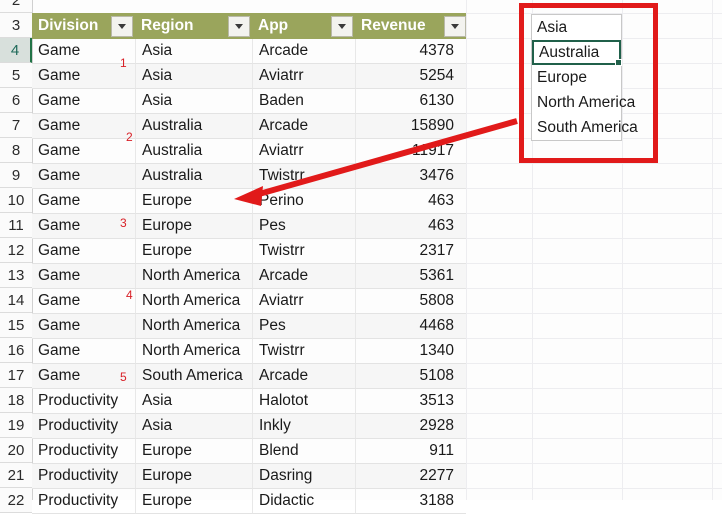  I want to click on row-header-5: 5, so click(16, 75).